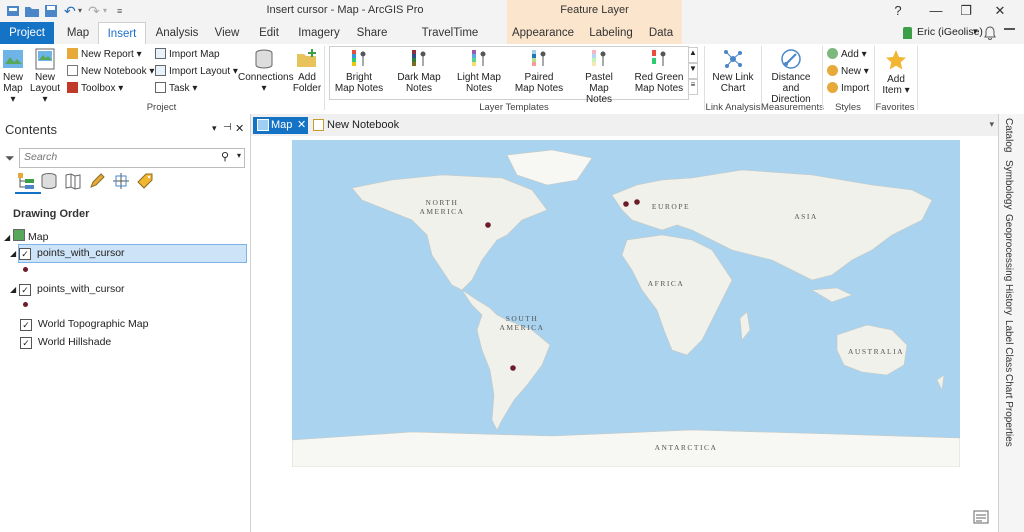  I want to click on search-icon: ⚲, so click(225, 156).